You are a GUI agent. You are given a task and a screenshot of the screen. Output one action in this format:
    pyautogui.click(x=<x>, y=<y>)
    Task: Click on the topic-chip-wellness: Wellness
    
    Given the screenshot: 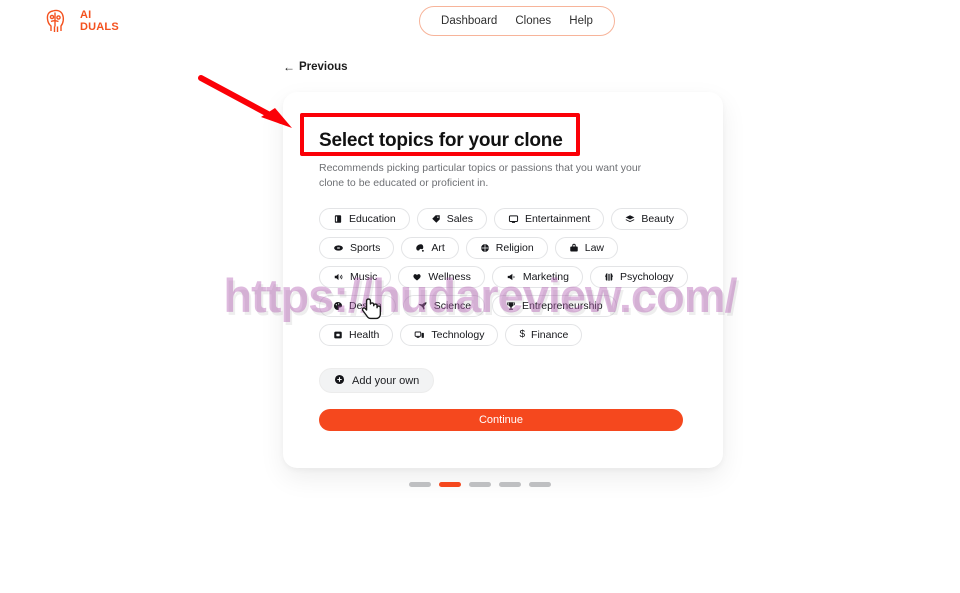 What is the action you would take?
    pyautogui.click(x=441, y=277)
    